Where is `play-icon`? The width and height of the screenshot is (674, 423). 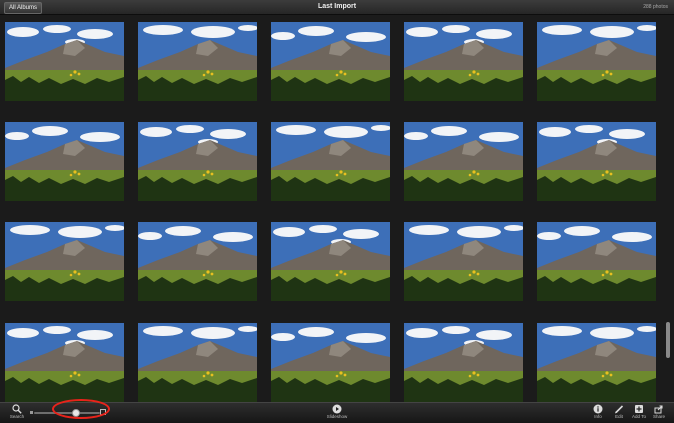 play-icon is located at coordinates (337, 409).